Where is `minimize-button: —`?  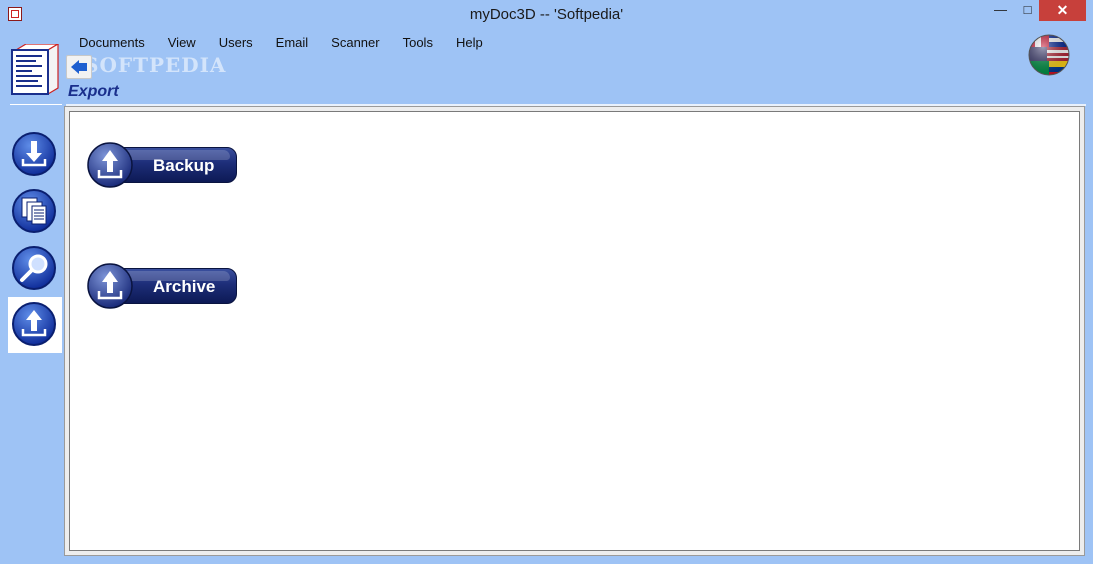 minimize-button: — is located at coordinates (1000, 10).